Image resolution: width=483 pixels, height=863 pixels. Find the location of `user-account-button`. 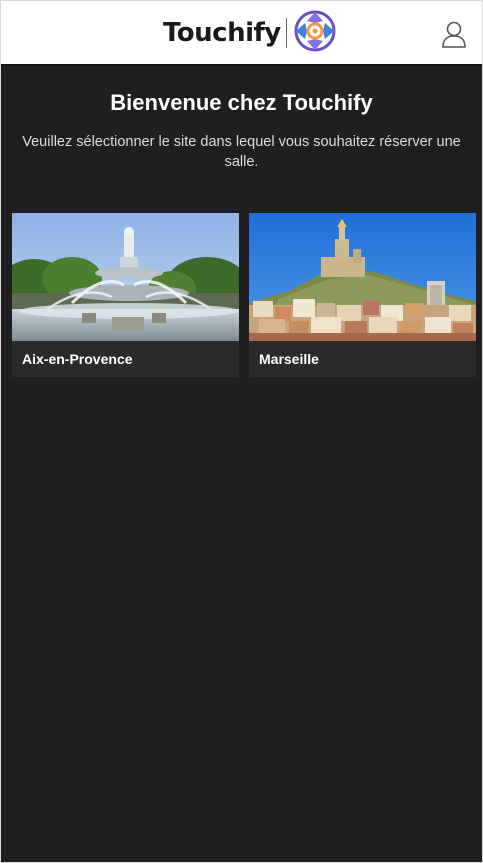

user-account-button is located at coordinates (454, 34).